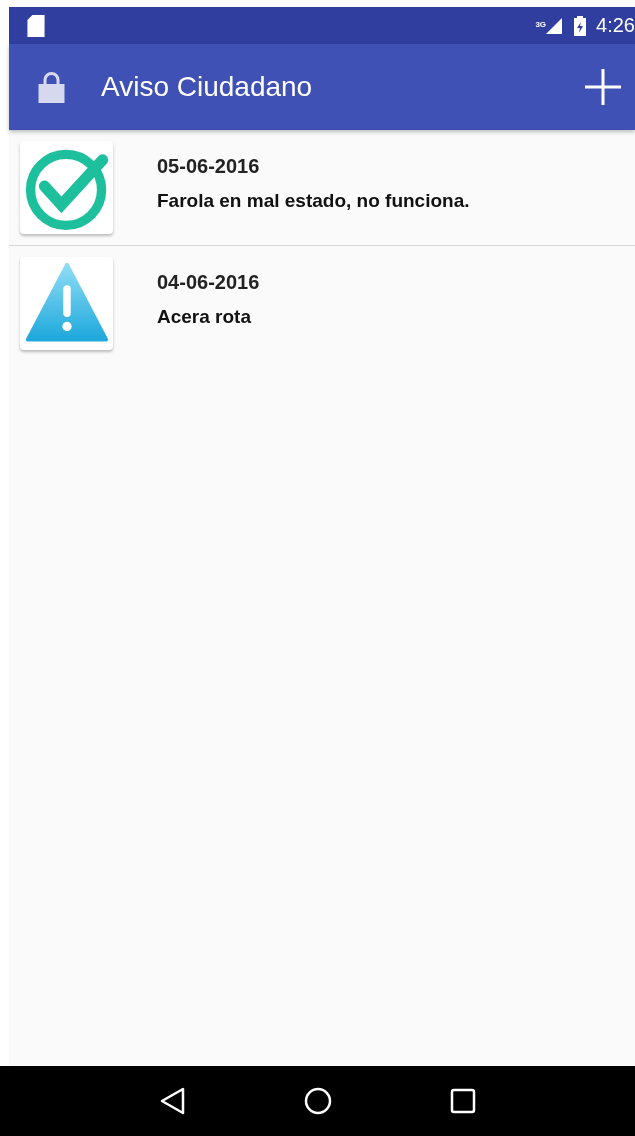 This screenshot has height=1136, width=635. I want to click on add-icon, so click(603, 87).